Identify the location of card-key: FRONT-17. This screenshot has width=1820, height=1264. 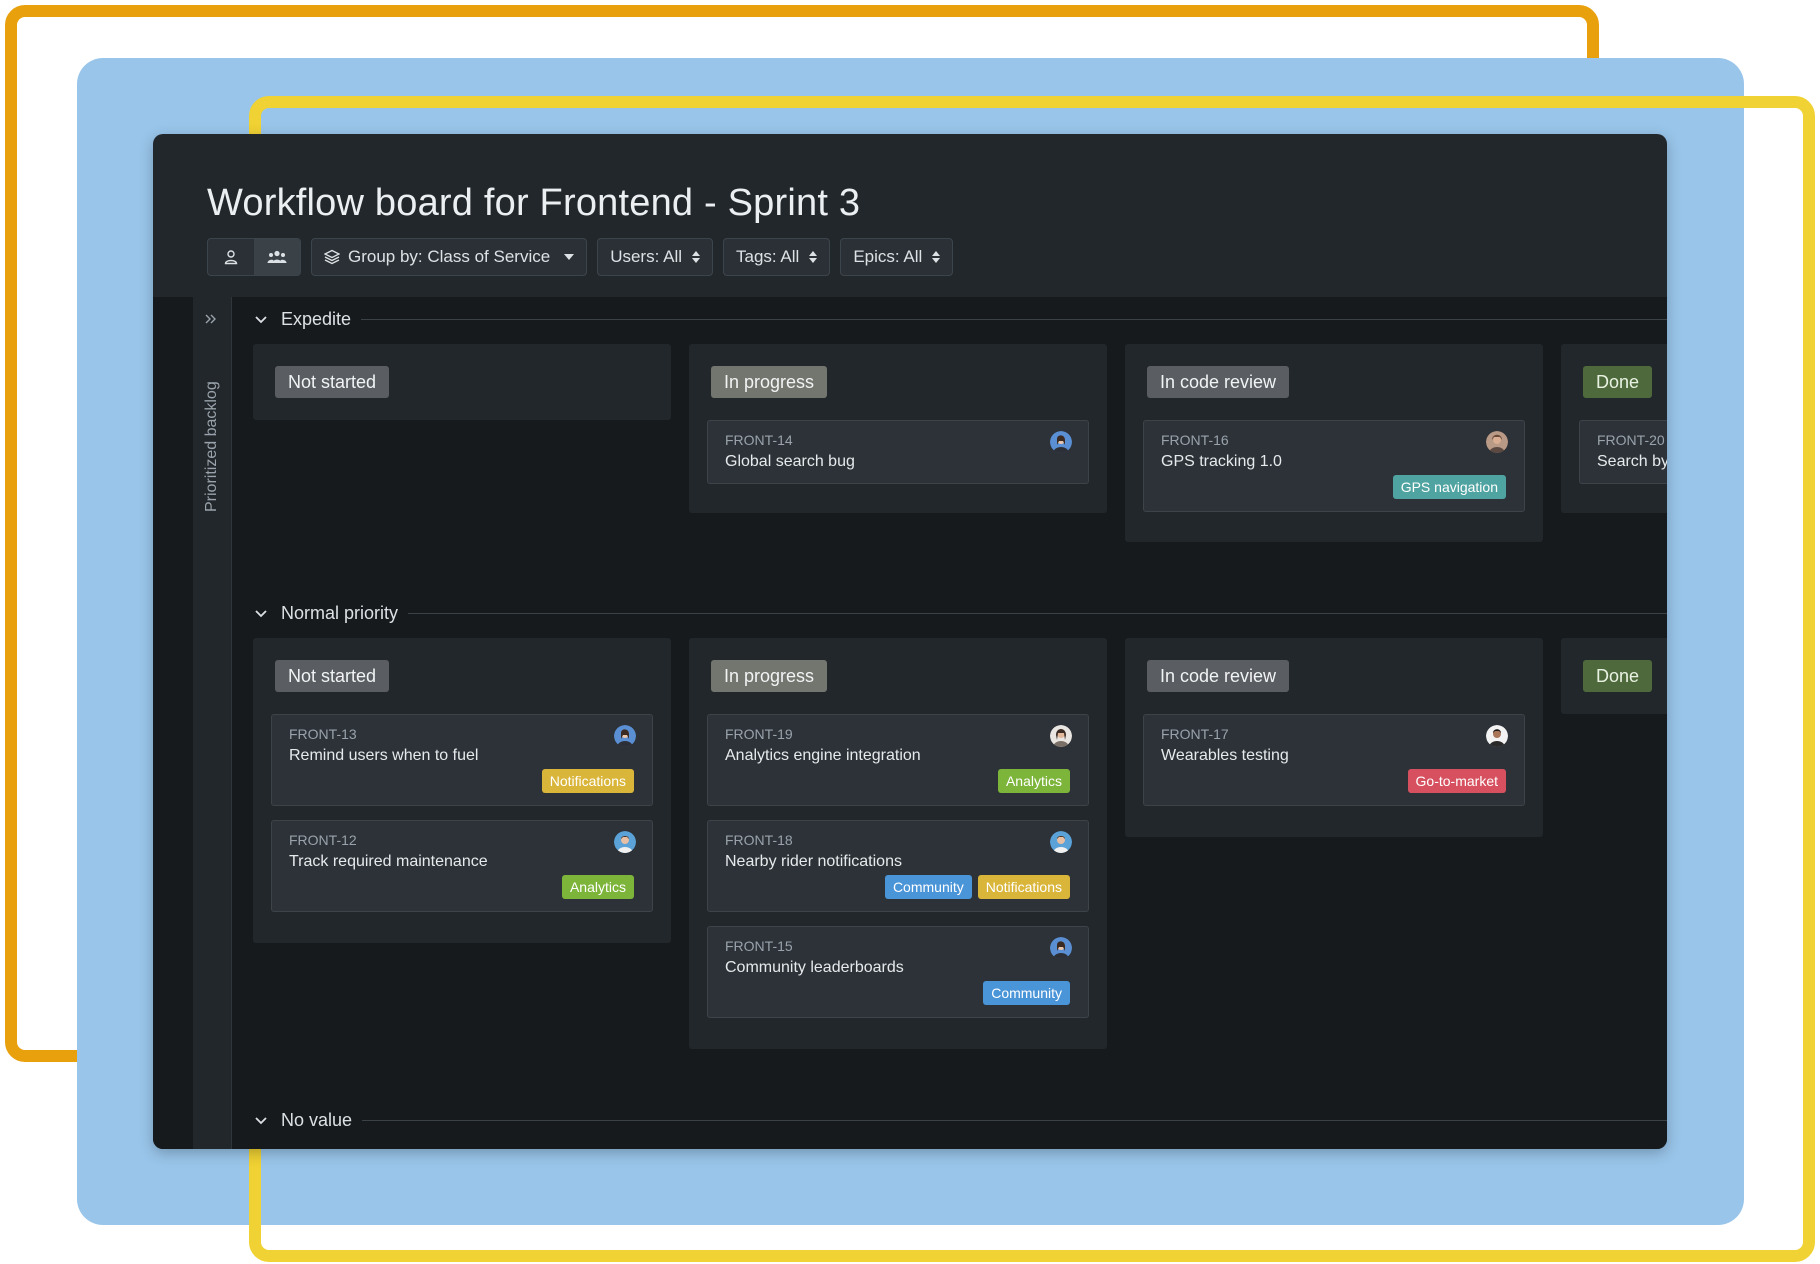
(1195, 734).